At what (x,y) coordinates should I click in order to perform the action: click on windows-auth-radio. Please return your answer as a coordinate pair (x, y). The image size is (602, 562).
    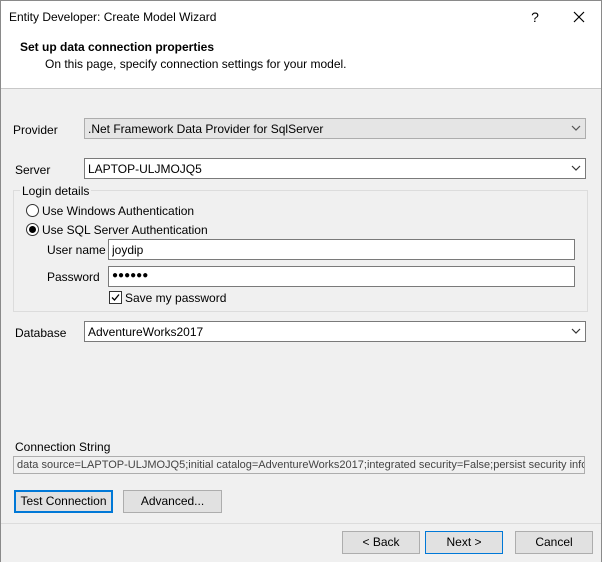
    Looking at the image, I should click on (32, 210).